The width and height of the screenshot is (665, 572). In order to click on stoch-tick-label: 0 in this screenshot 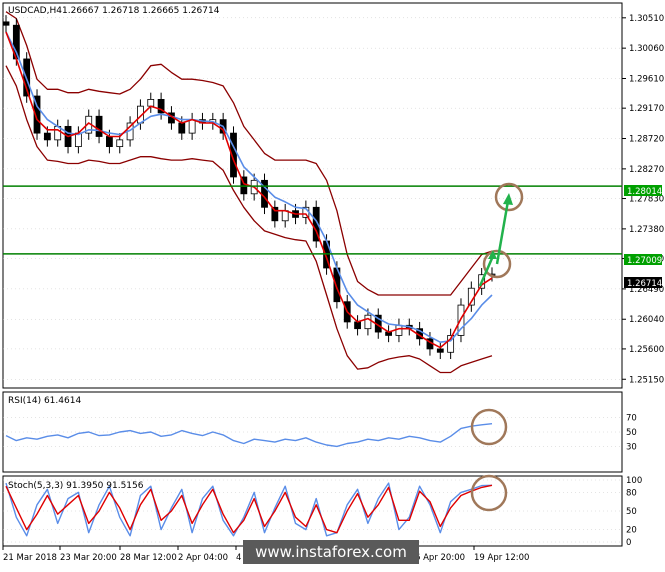, I will do `click(628, 543)`.